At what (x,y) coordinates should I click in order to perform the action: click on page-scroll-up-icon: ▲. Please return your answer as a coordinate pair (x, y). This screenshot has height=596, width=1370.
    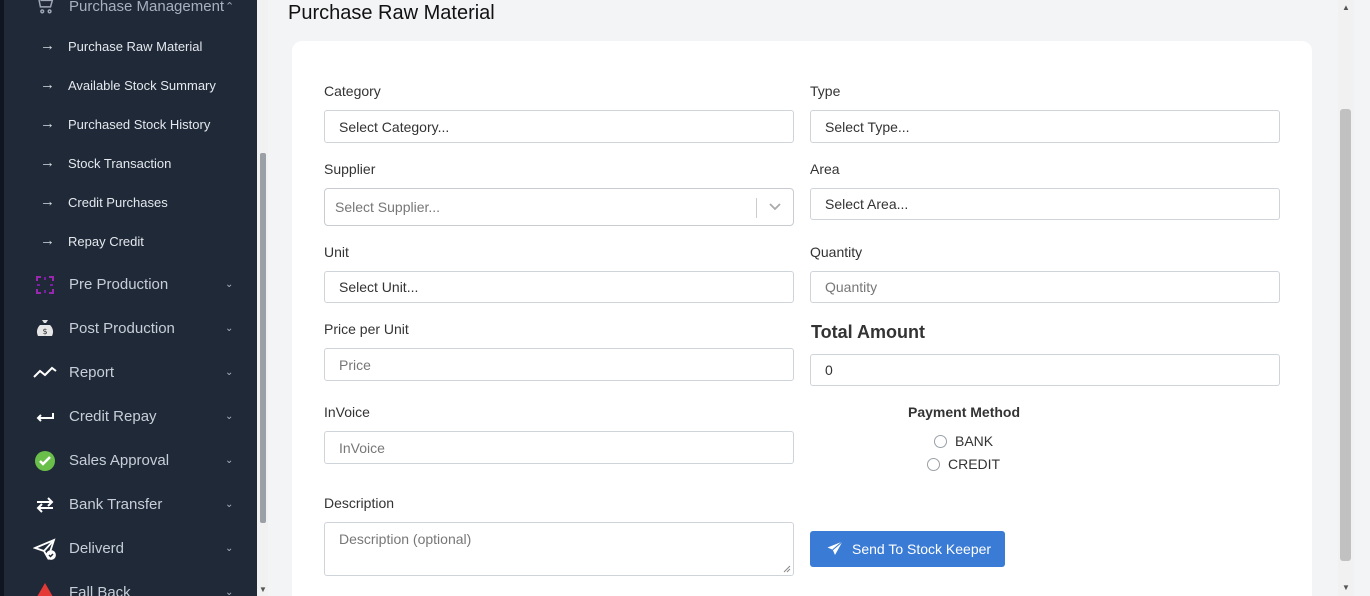
    Looking at the image, I should click on (1346, 7).